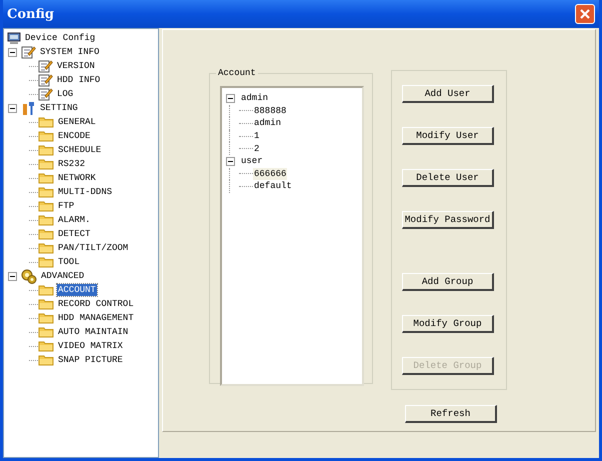 This screenshot has height=461, width=602. What do you see at coordinates (30, 14) in the screenshot?
I see `window-title: Config` at bounding box center [30, 14].